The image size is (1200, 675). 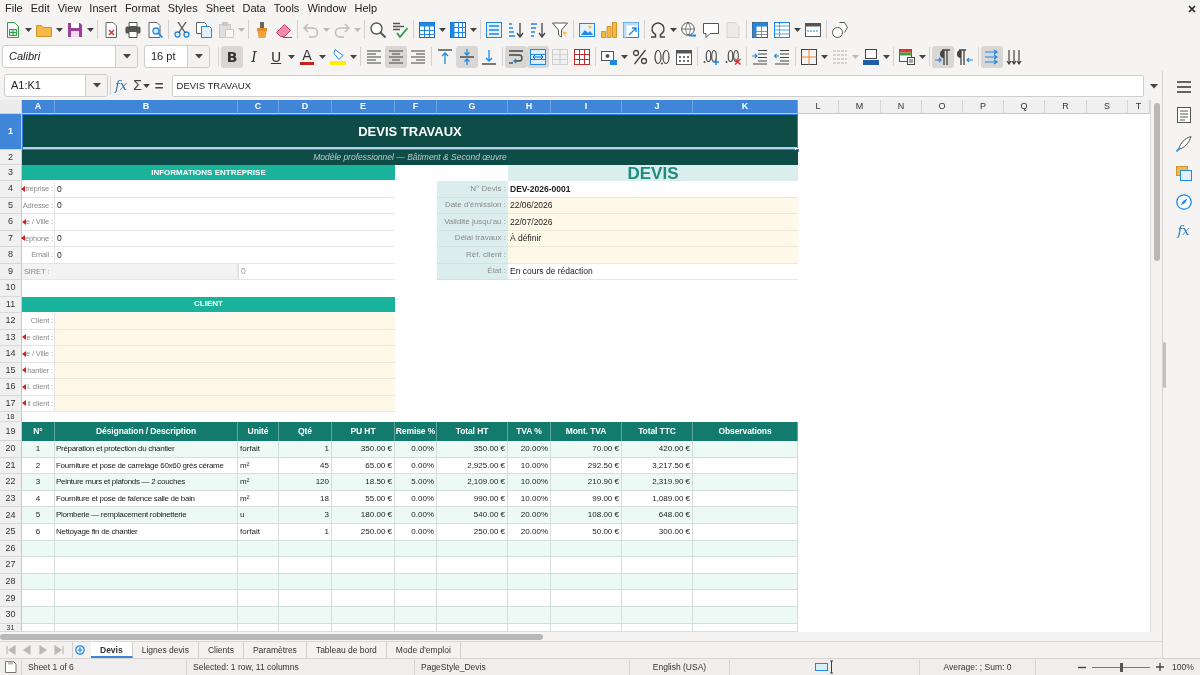 What do you see at coordinates (103, 8) in the screenshot?
I see `menu-item: Insert` at bounding box center [103, 8].